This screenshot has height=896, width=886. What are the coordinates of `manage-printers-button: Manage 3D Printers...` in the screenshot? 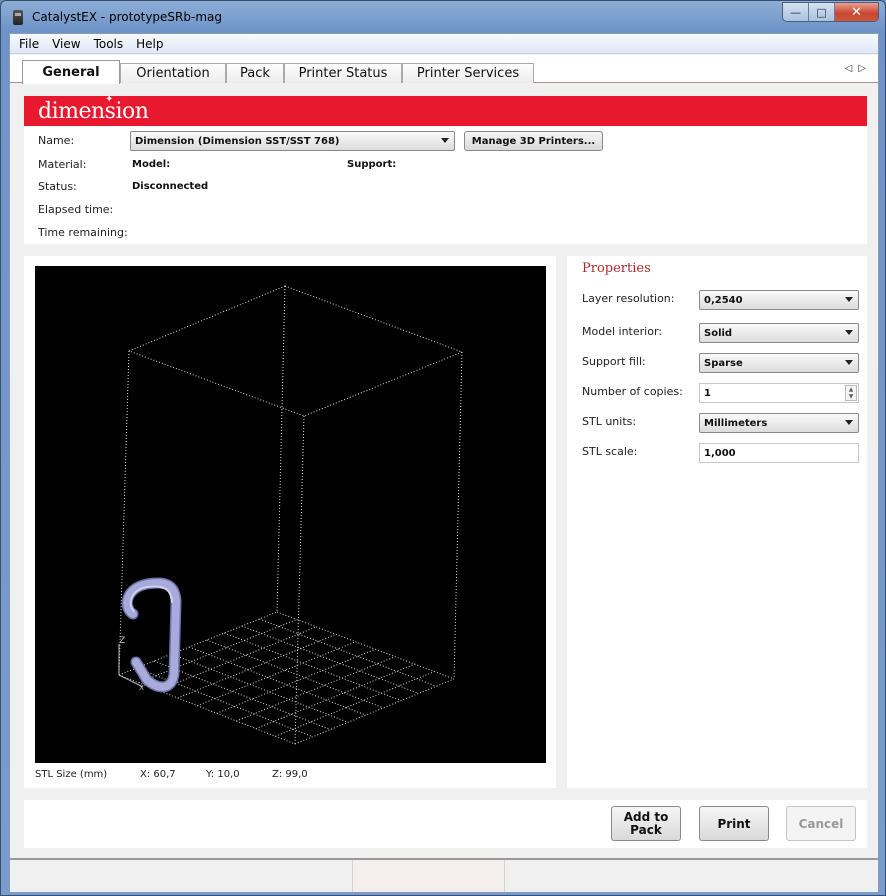 It's located at (533, 141).